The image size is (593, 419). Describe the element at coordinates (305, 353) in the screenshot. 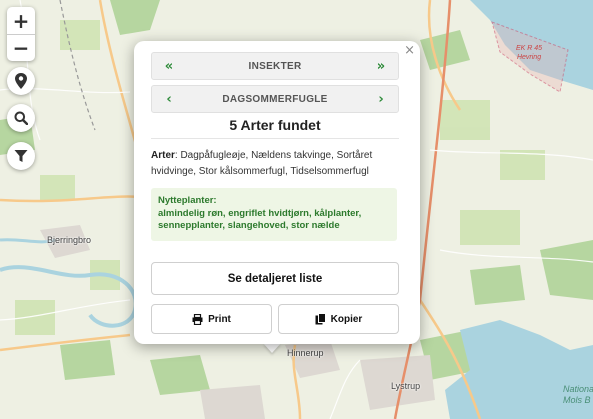

I see `place-label-hinnerup: Hinnerup` at that location.